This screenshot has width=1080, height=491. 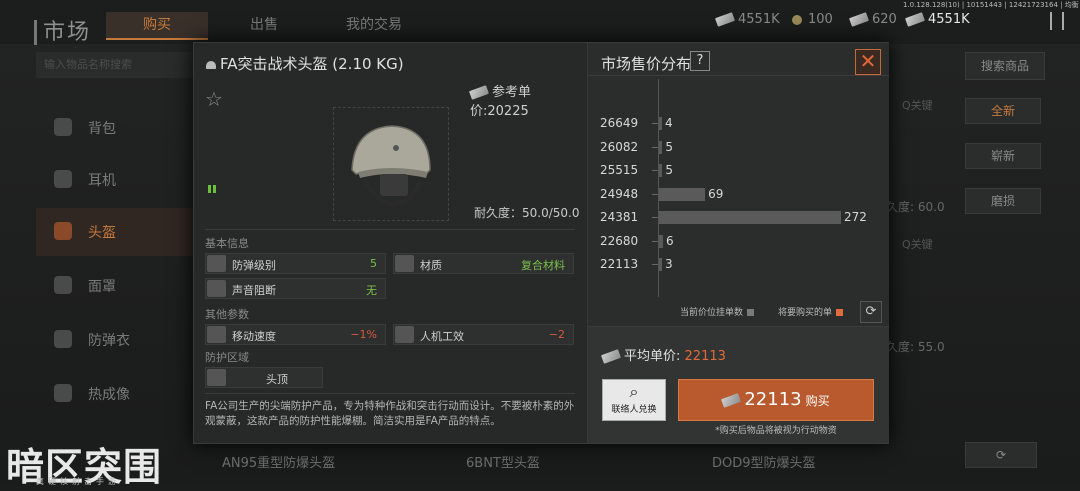 I want to click on price-label: 24381, so click(x=619, y=217).